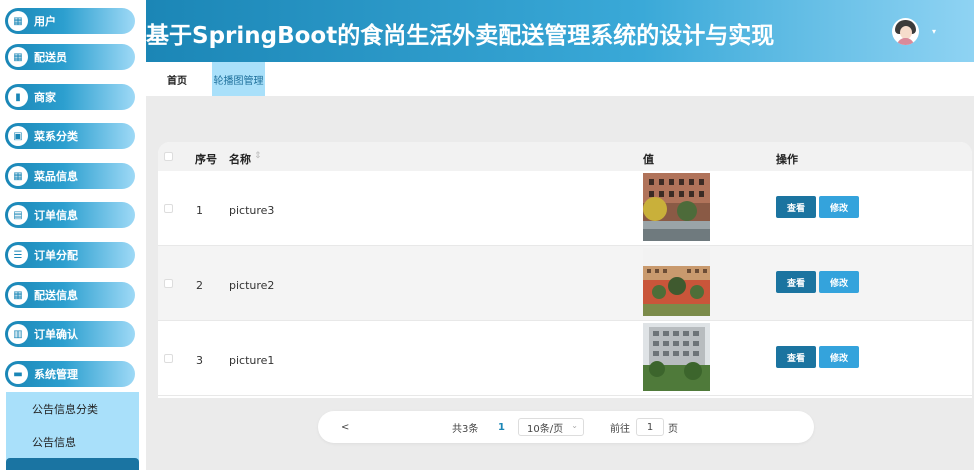 This screenshot has width=974, height=470. Describe the element at coordinates (56, 255) in the screenshot. I see `sidebar-item-label: 订单分配` at that location.